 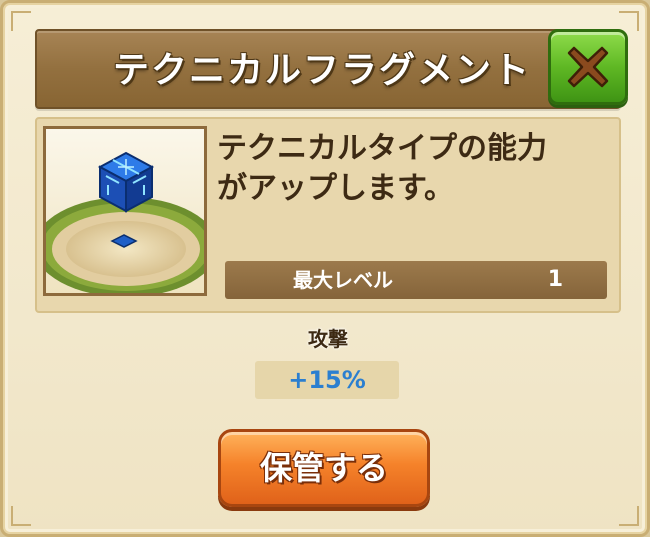 I want to click on store-button: 保管する, so click(x=324, y=468).